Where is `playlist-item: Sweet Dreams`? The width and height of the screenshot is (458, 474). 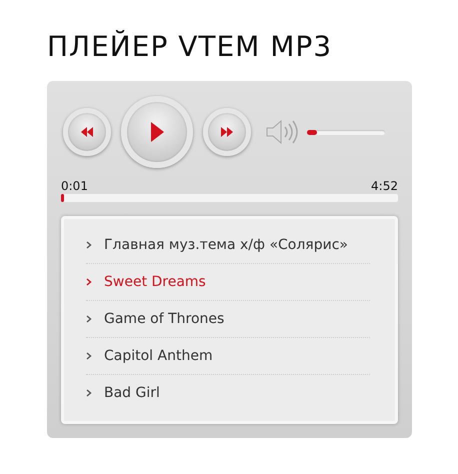 playlist-item: Sweet Dreams is located at coordinates (155, 282).